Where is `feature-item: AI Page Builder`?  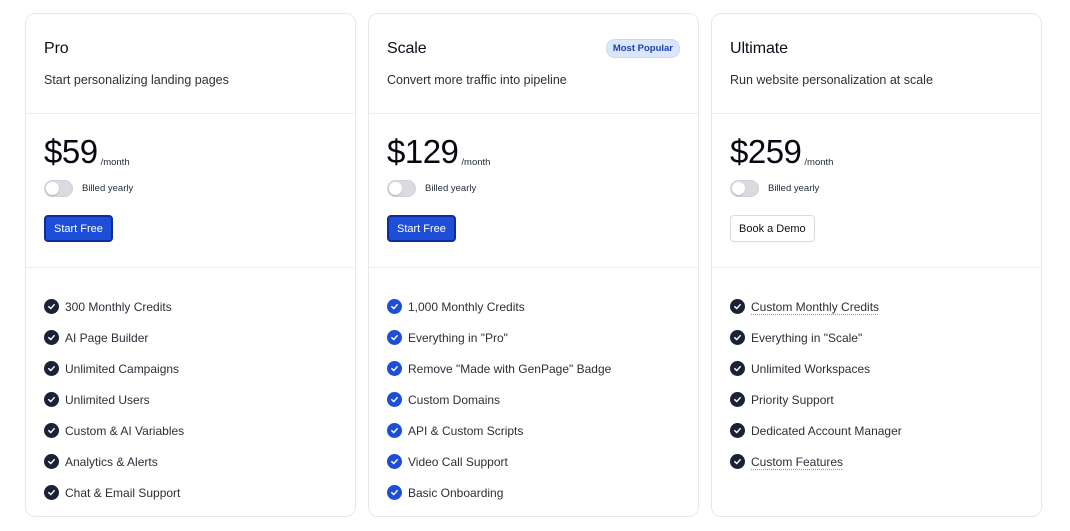 feature-item: AI Page Builder is located at coordinates (114, 337).